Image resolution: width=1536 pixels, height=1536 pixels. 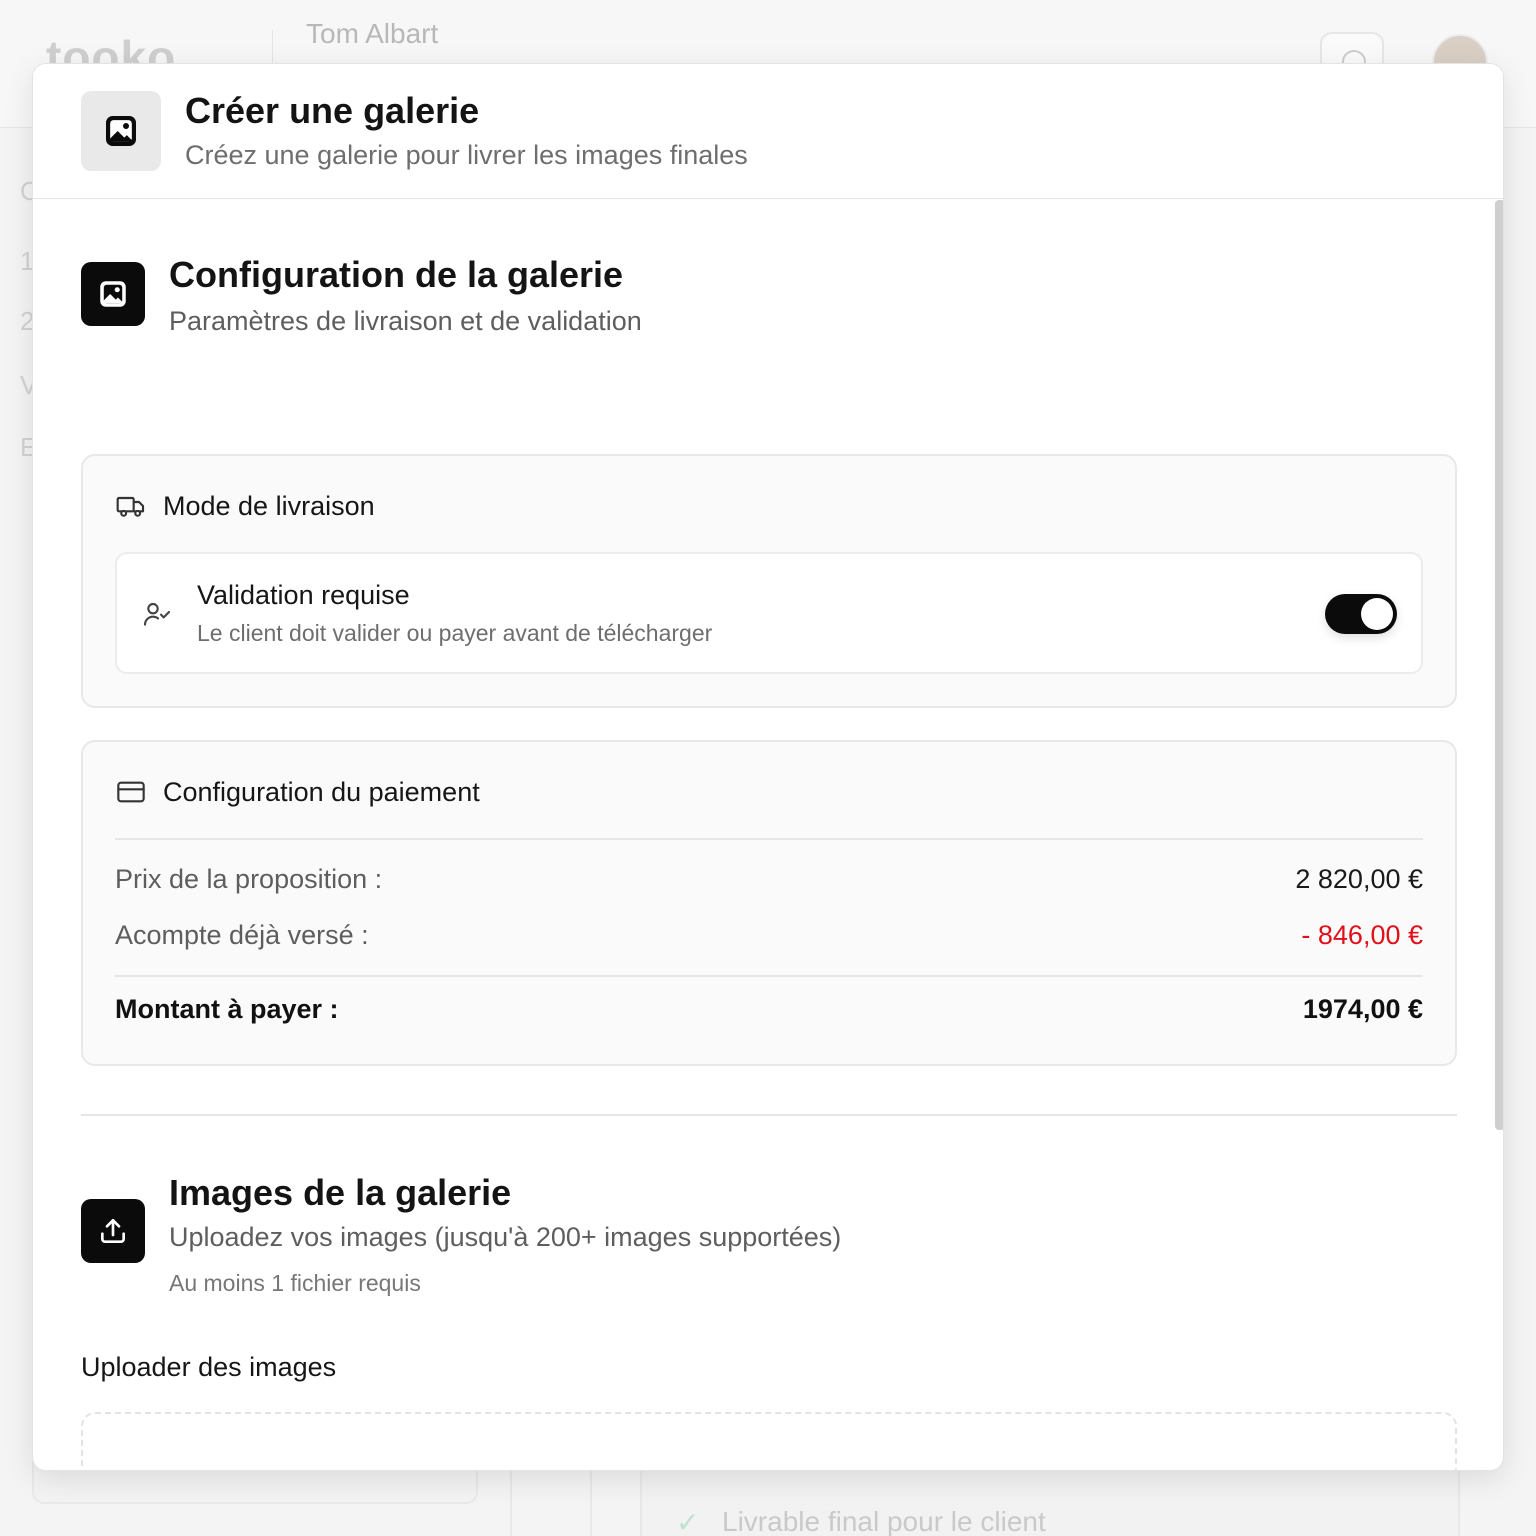 What do you see at coordinates (1499, 665) in the screenshot?
I see `modal-scrollbar` at bounding box center [1499, 665].